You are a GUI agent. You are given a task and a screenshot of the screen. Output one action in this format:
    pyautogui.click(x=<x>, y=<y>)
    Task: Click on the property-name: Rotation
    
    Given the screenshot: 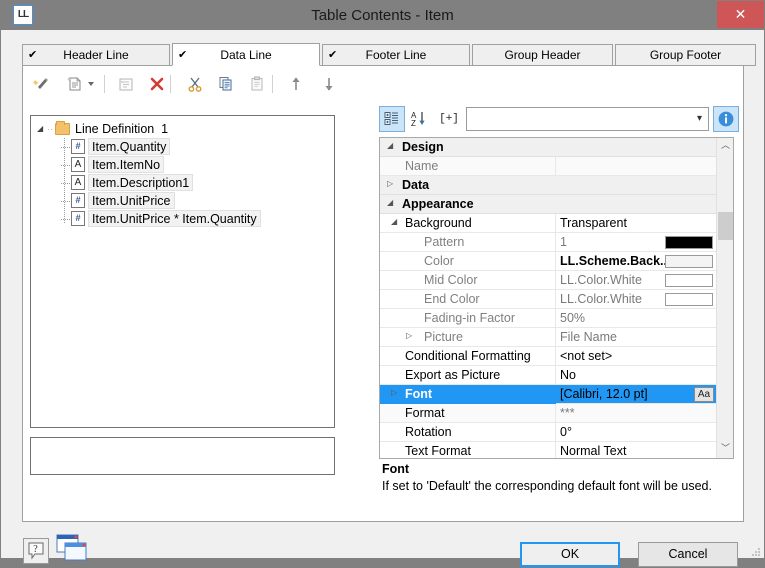 What is the action you would take?
    pyautogui.click(x=428, y=432)
    